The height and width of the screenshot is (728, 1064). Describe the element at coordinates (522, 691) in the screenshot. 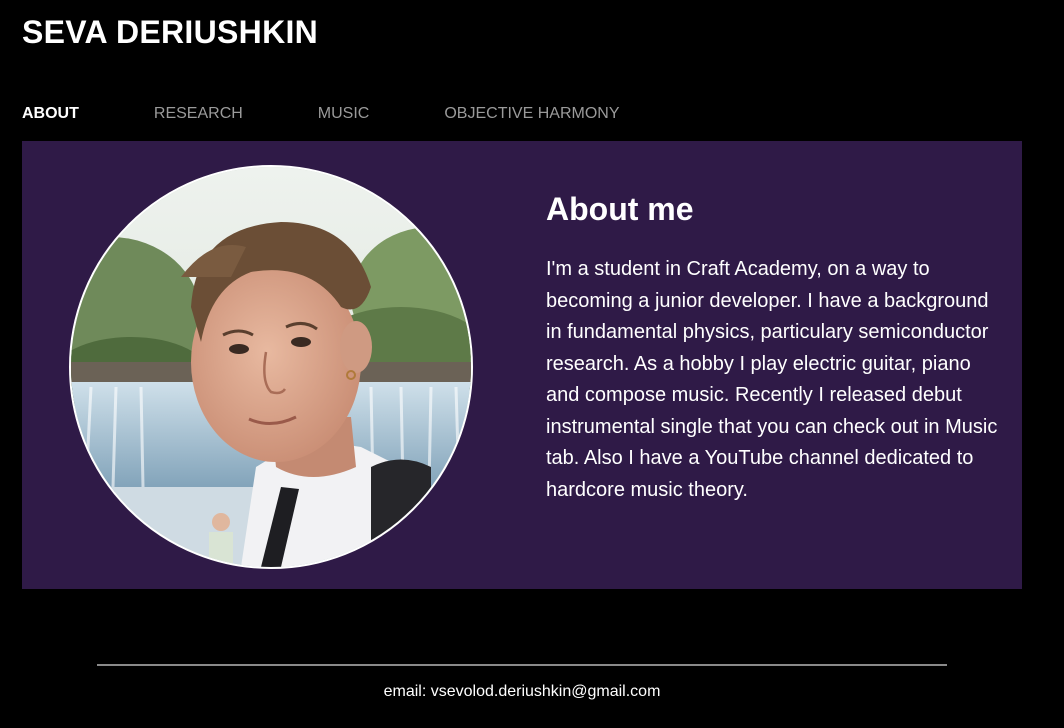

I see `footer-email: email: vsevolod.deriushkin@gmail.com` at that location.